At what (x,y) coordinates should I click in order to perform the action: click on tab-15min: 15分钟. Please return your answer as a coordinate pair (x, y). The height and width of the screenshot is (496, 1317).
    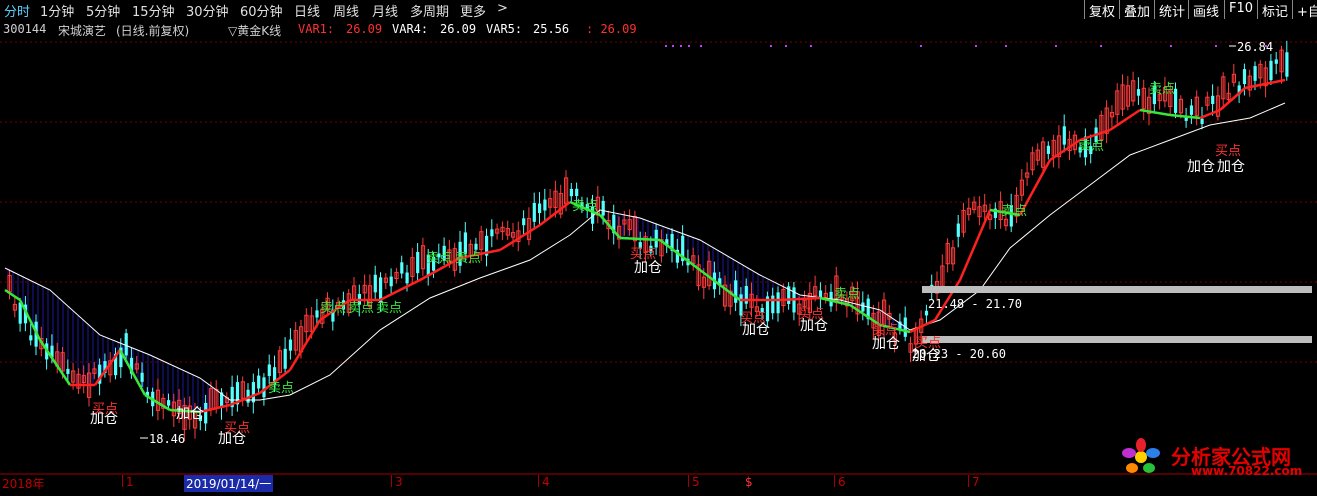
    Looking at the image, I should click on (153, 10).